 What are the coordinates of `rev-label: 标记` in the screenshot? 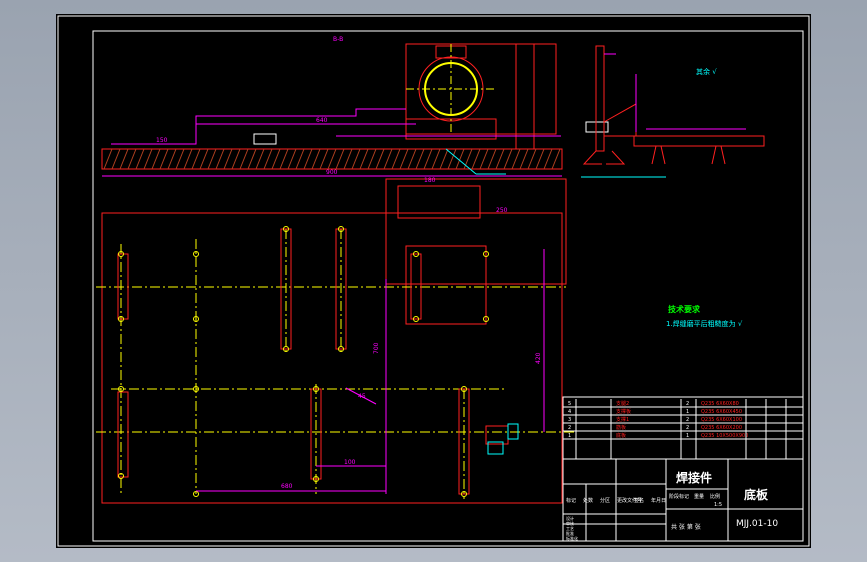 It's located at (571, 500).